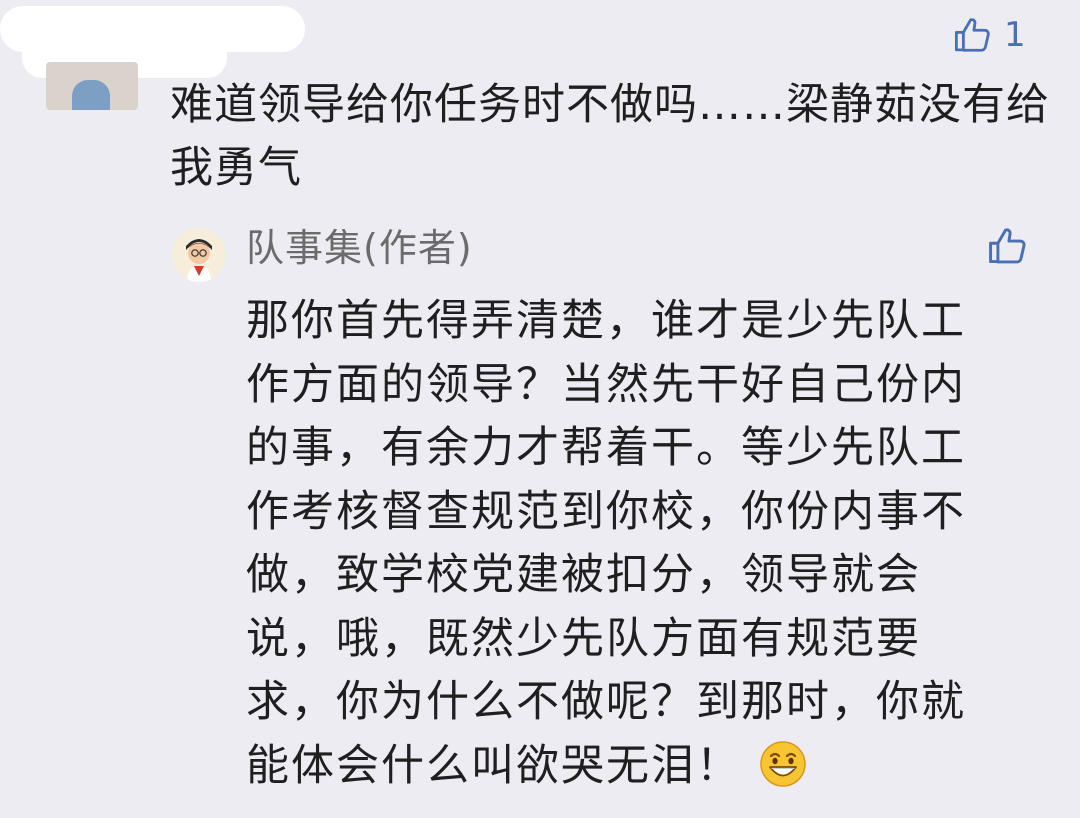 Image resolution: width=1080 pixels, height=818 pixels. I want to click on comment-text: 难道领导给你任务时不做吗……梁静茹没有给我勇气, so click(610, 136).